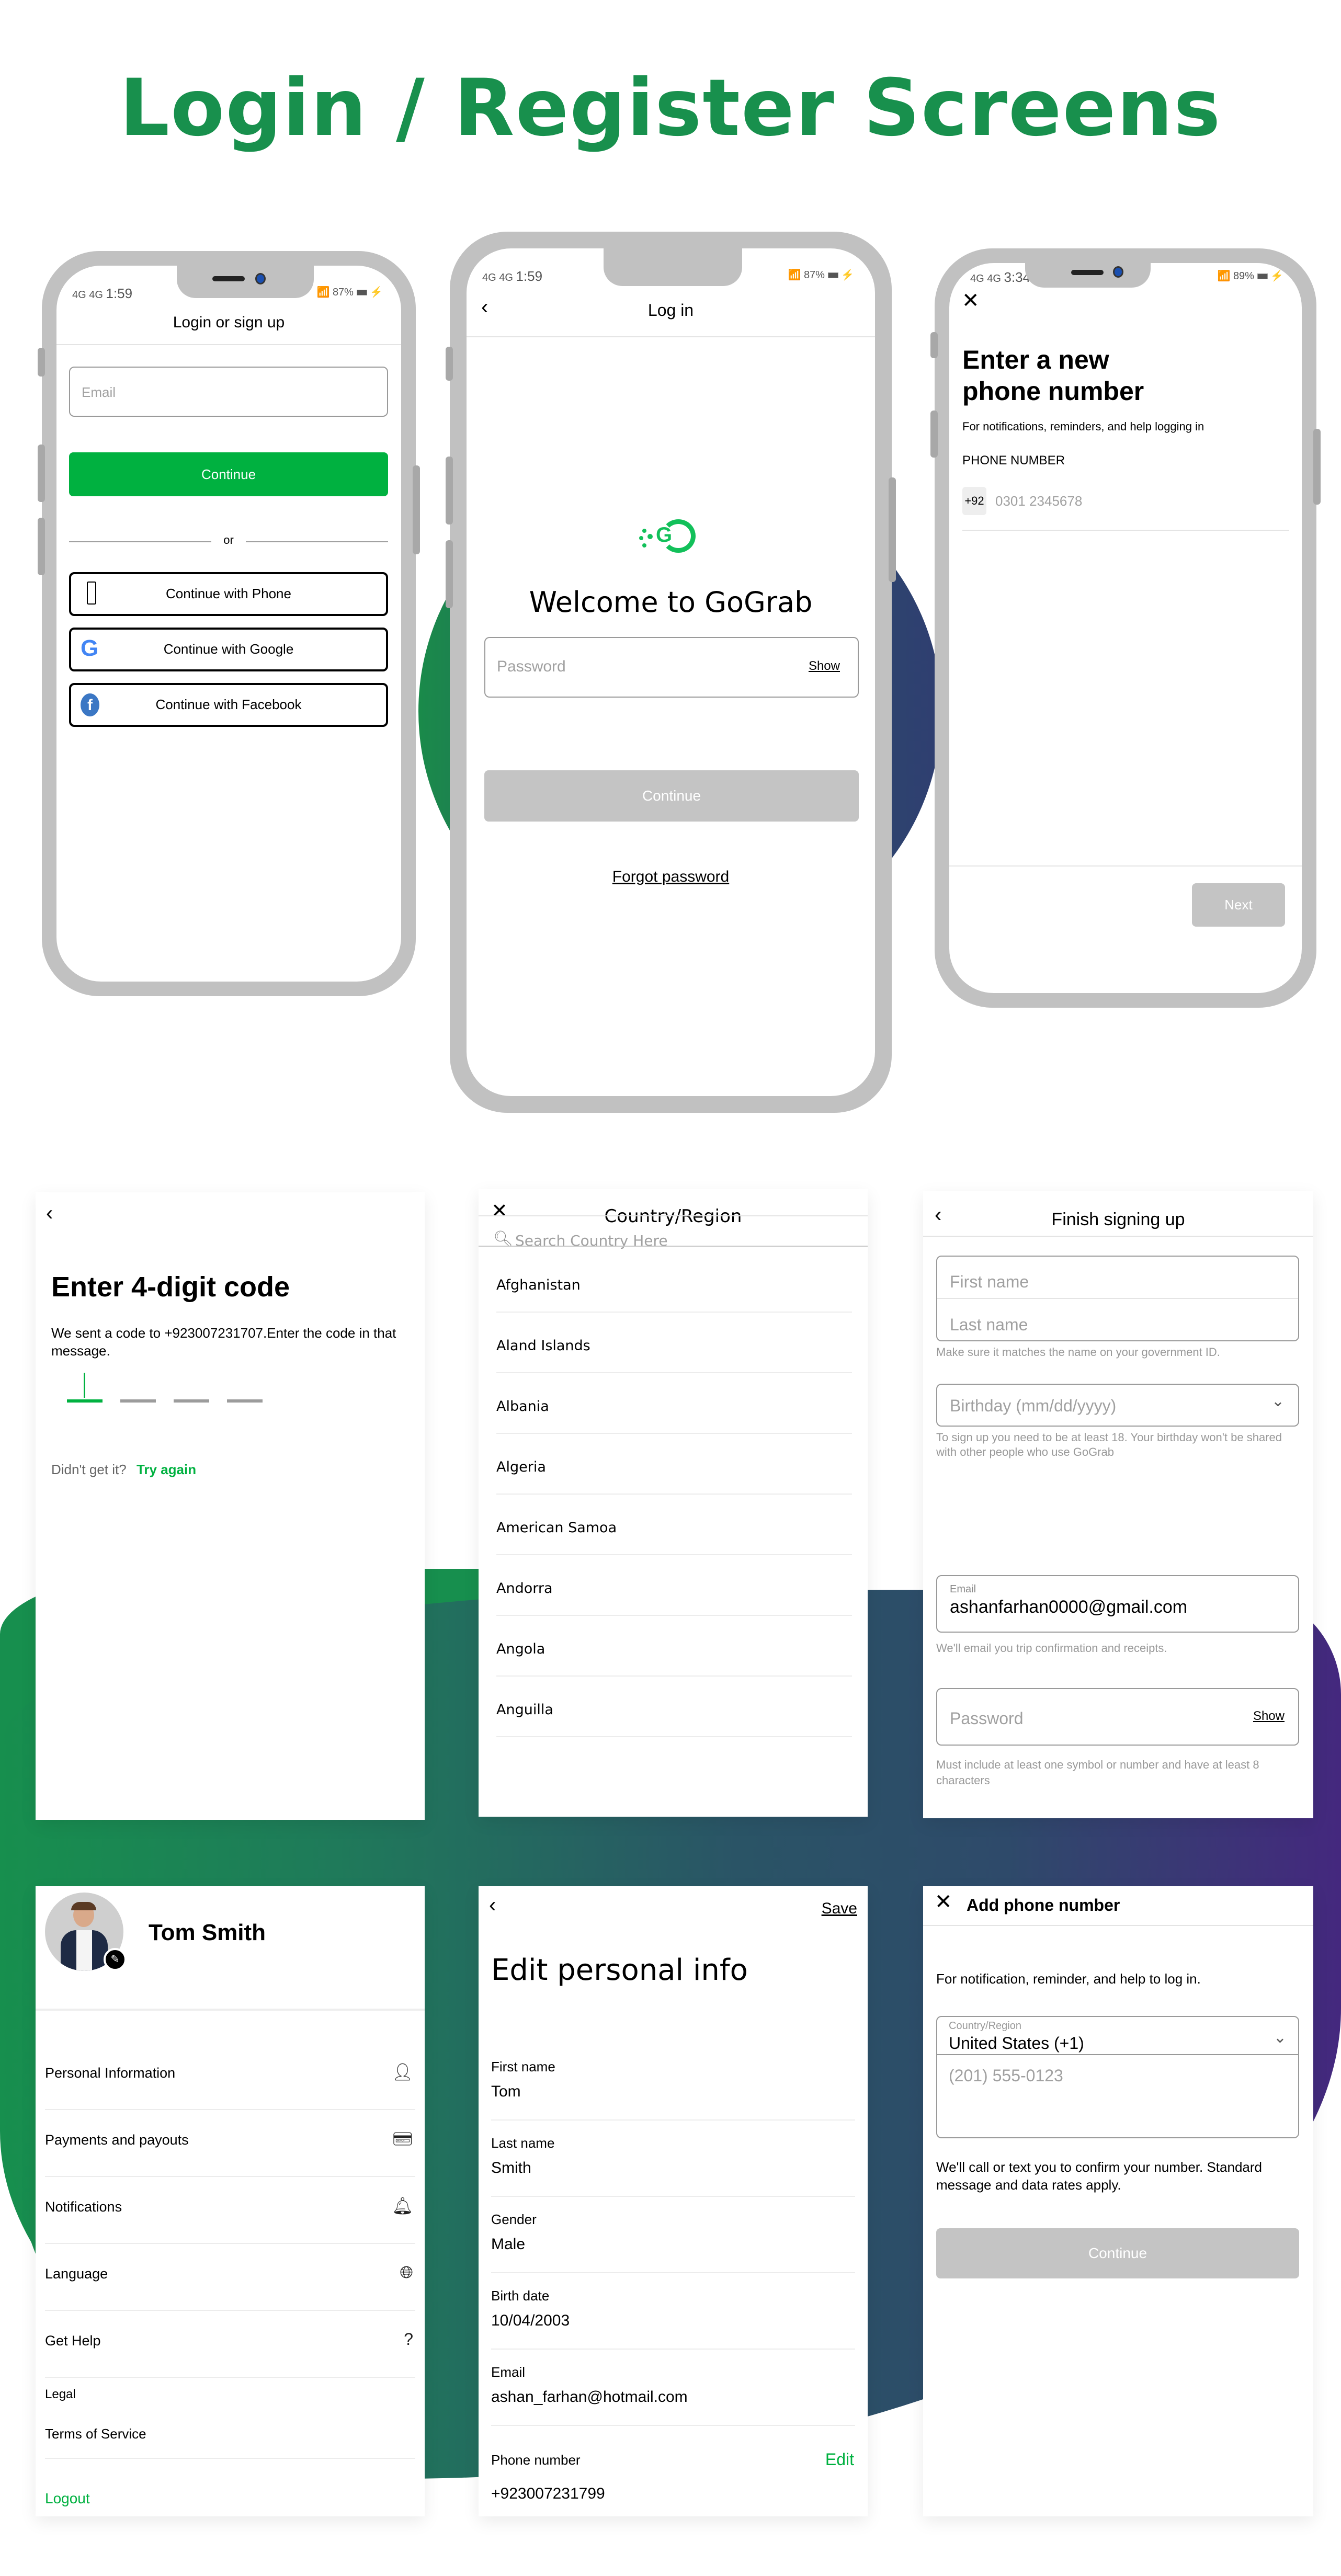 The height and width of the screenshot is (2576, 1341). Describe the element at coordinates (402, 2072) in the screenshot. I see `user-icon: 👤︎` at that location.